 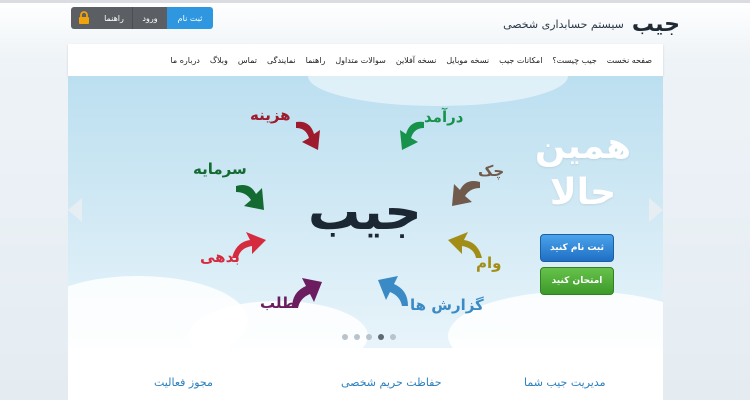 I want to click on slider-dot-active, so click(x=381, y=337).